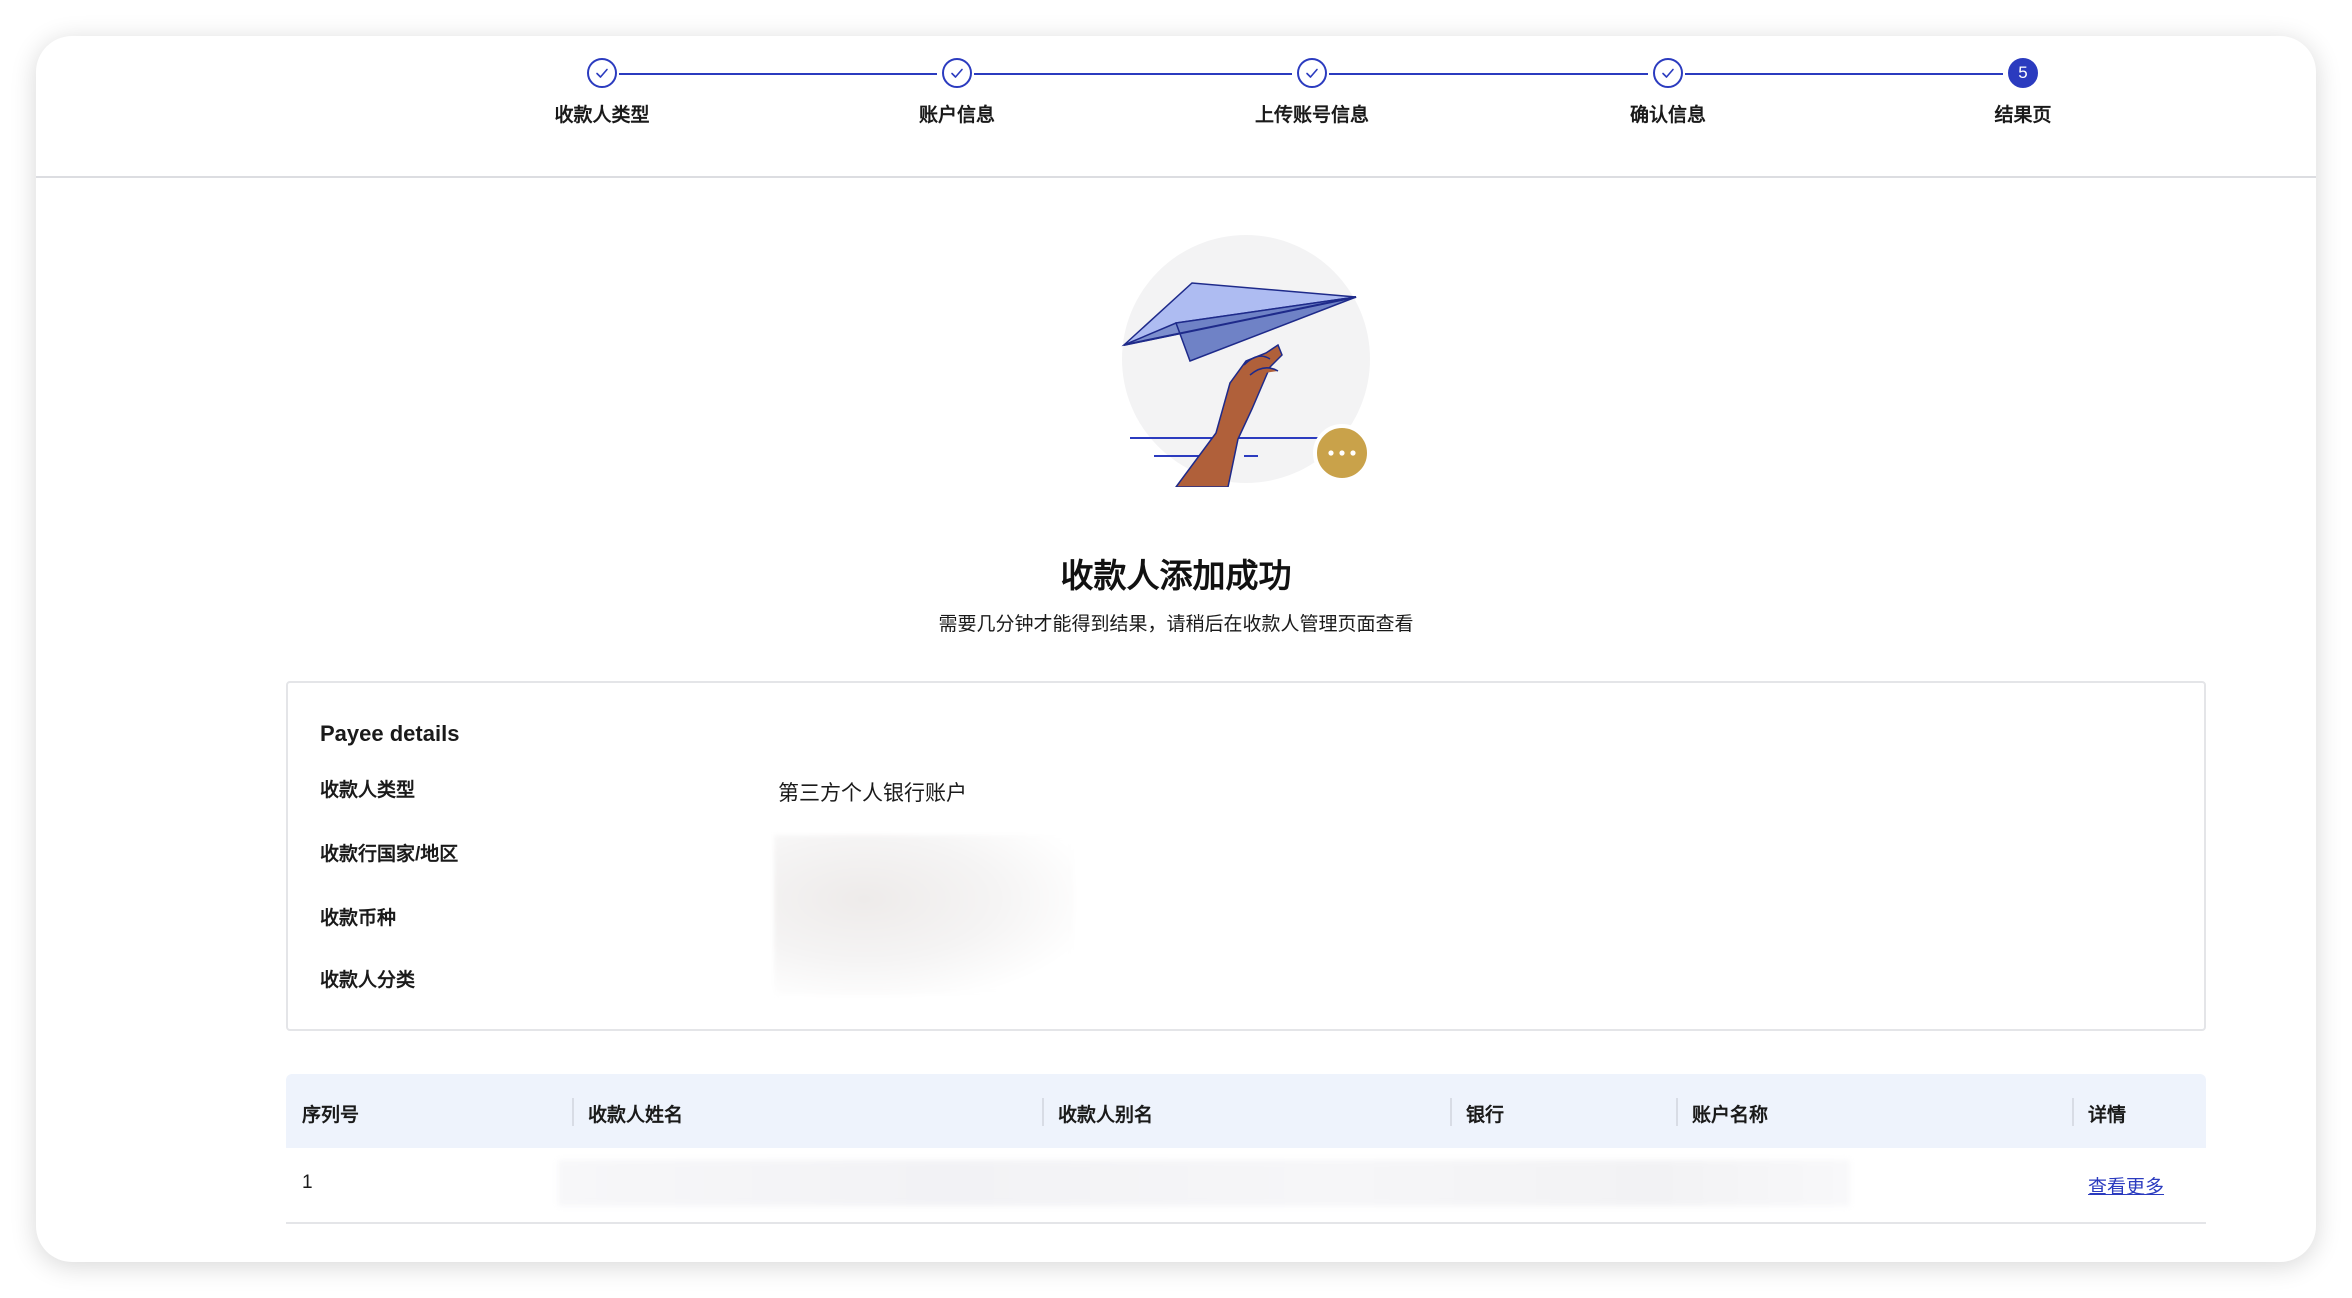 The width and height of the screenshot is (2352, 1298). I want to click on redacted-values, so click(924, 915).